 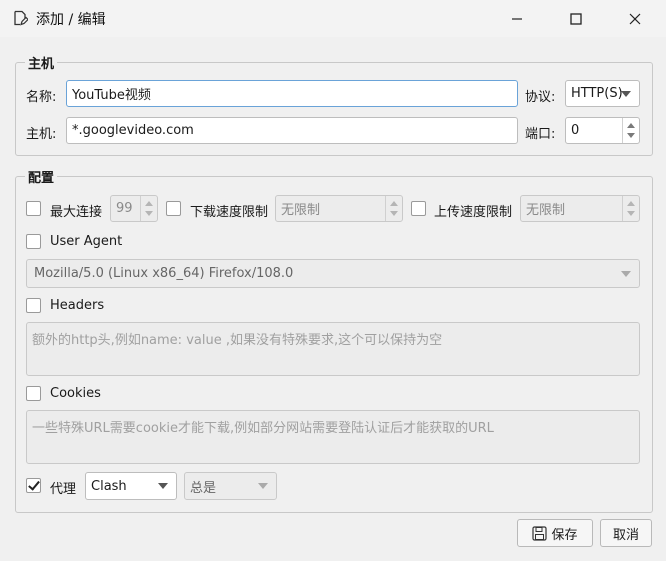 I want to click on cookies-label: Cookies, so click(x=75, y=393).